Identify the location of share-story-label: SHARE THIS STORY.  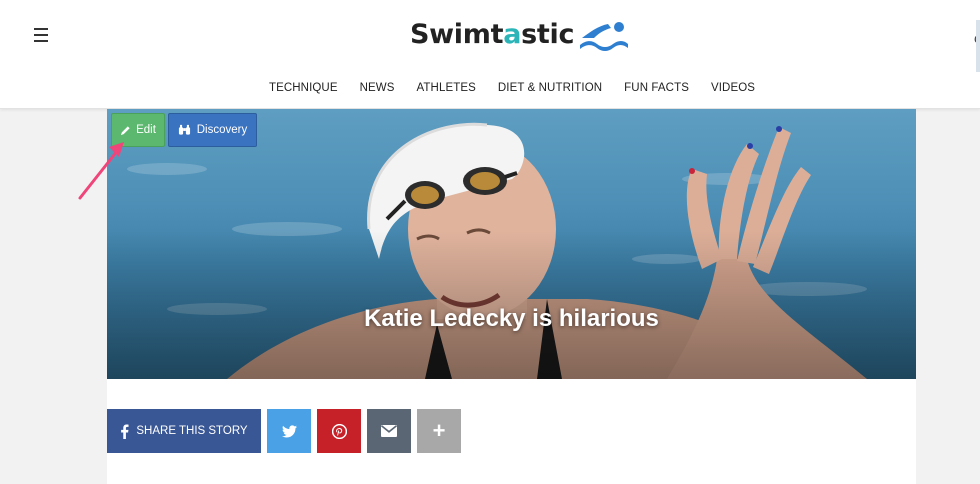
(192, 431).